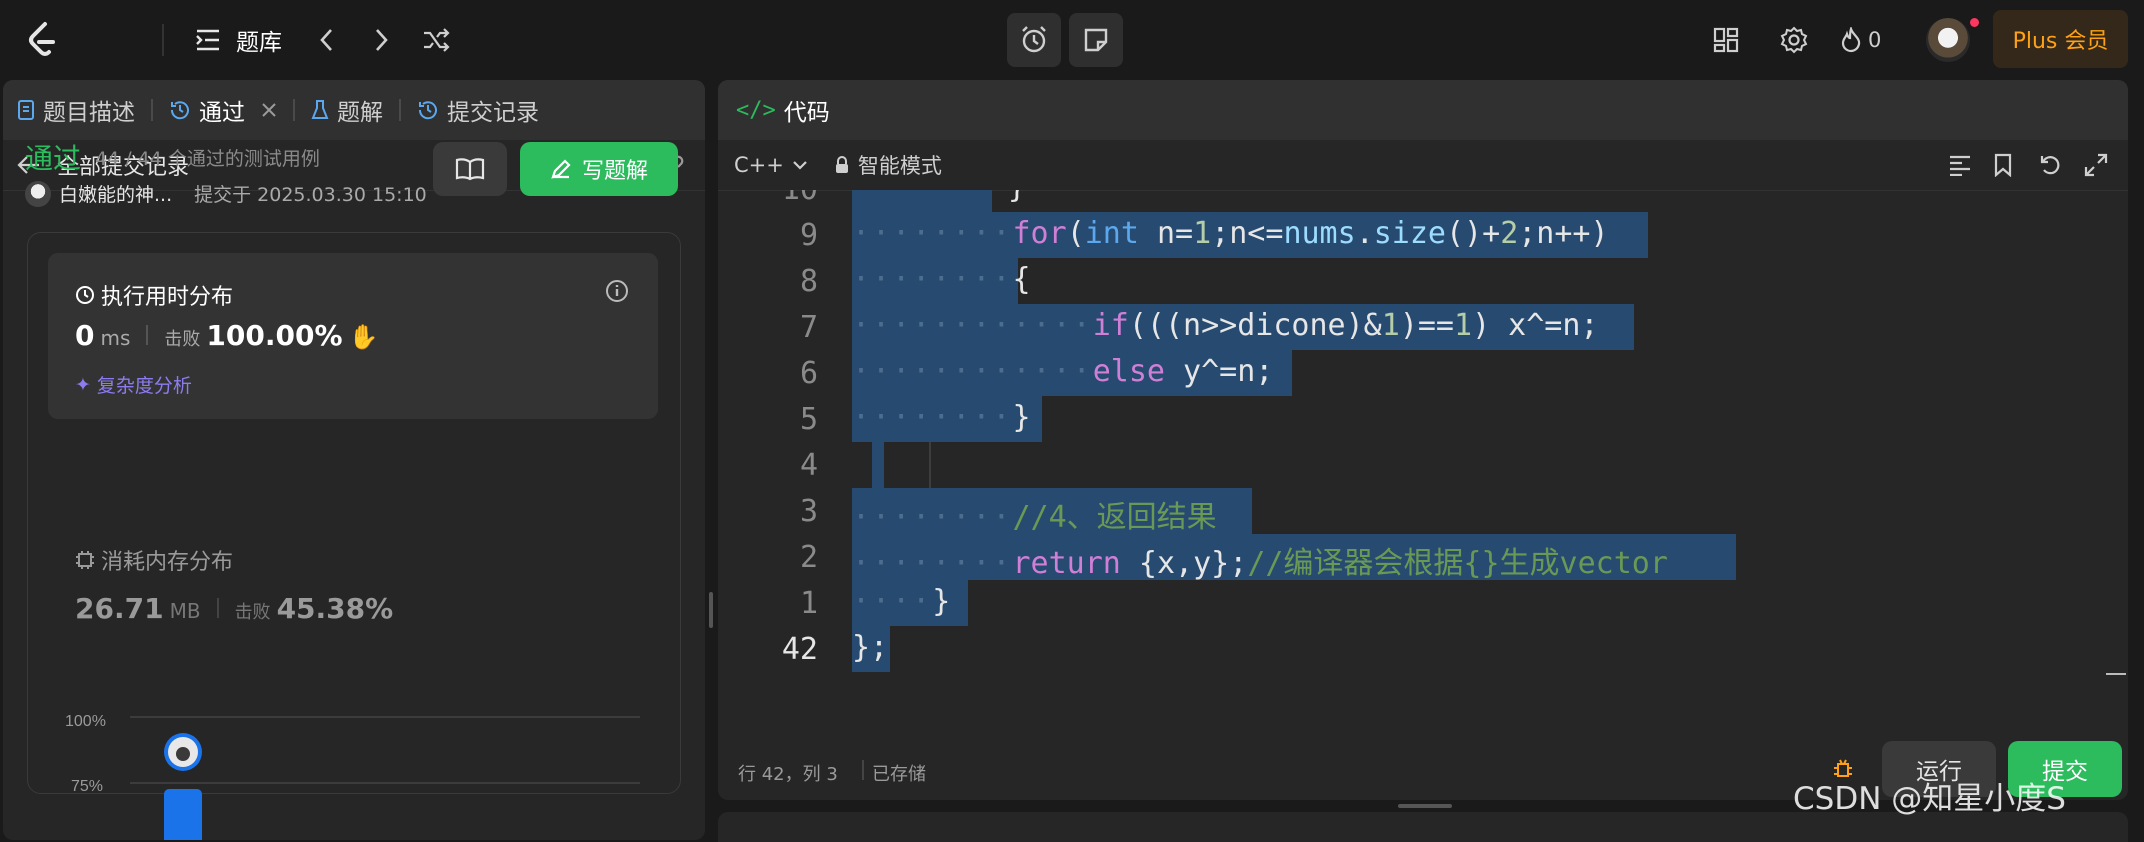  I want to click on shuffle-icon, so click(436, 40).